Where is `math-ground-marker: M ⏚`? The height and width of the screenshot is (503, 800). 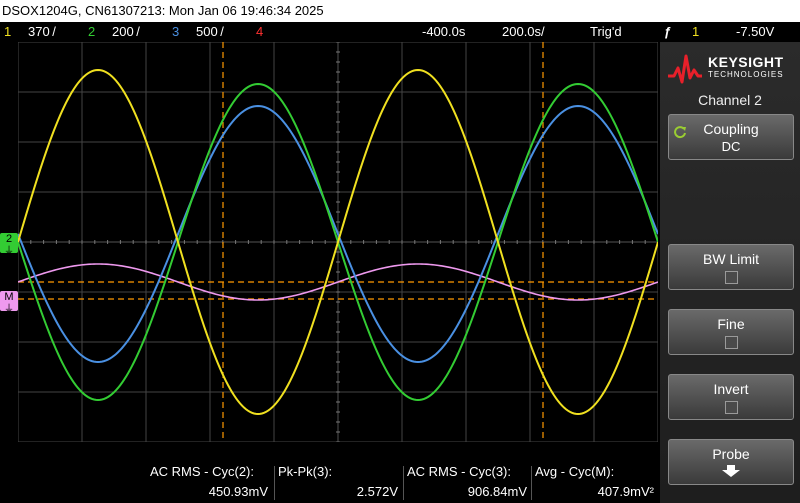 math-ground-marker: M ⏚ is located at coordinates (9, 303).